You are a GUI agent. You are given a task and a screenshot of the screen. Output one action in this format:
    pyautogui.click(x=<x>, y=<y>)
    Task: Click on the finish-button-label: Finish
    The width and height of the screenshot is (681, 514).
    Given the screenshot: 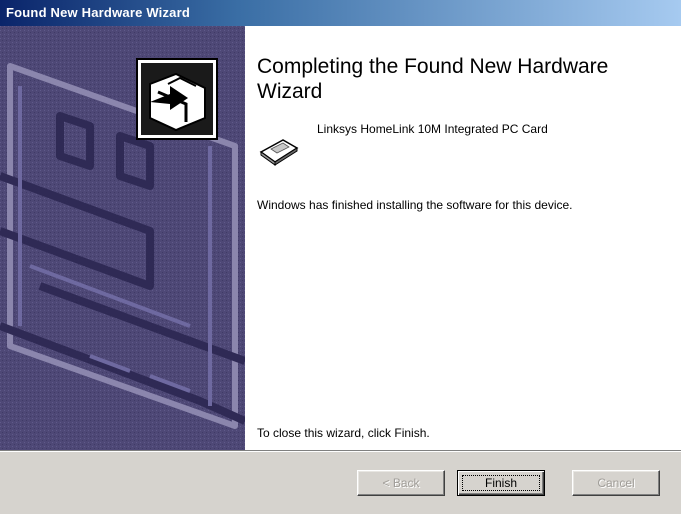 What is the action you would take?
    pyautogui.click(x=500, y=483)
    